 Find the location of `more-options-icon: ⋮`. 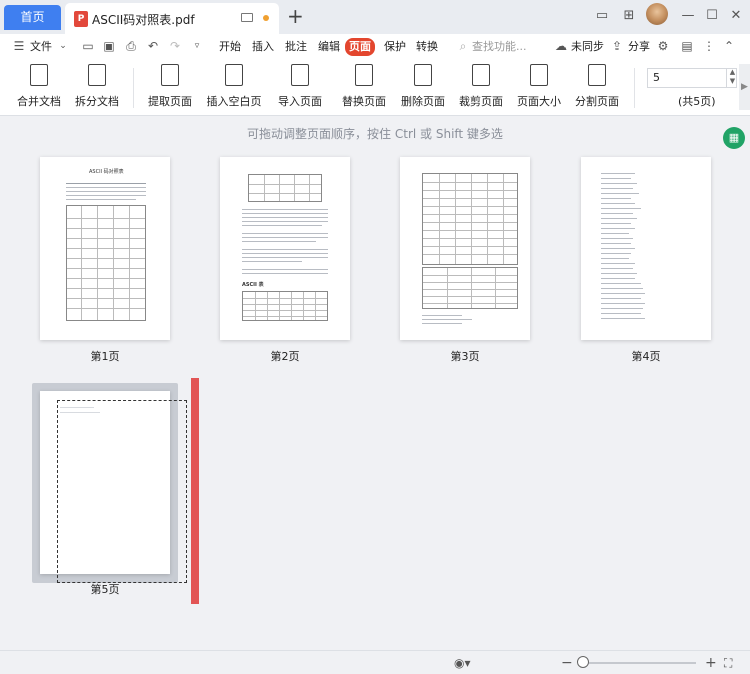

more-options-icon: ⋮ is located at coordinates (709, 46).